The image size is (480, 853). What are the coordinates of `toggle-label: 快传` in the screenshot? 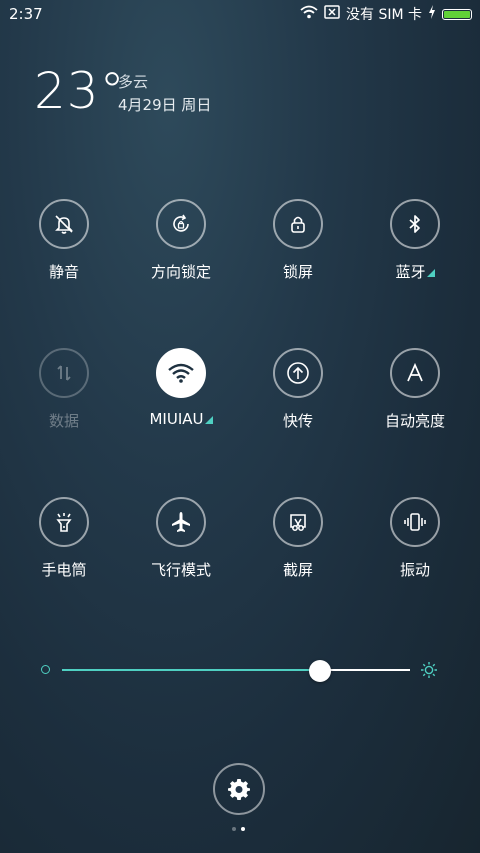 It's located at (297, 421).